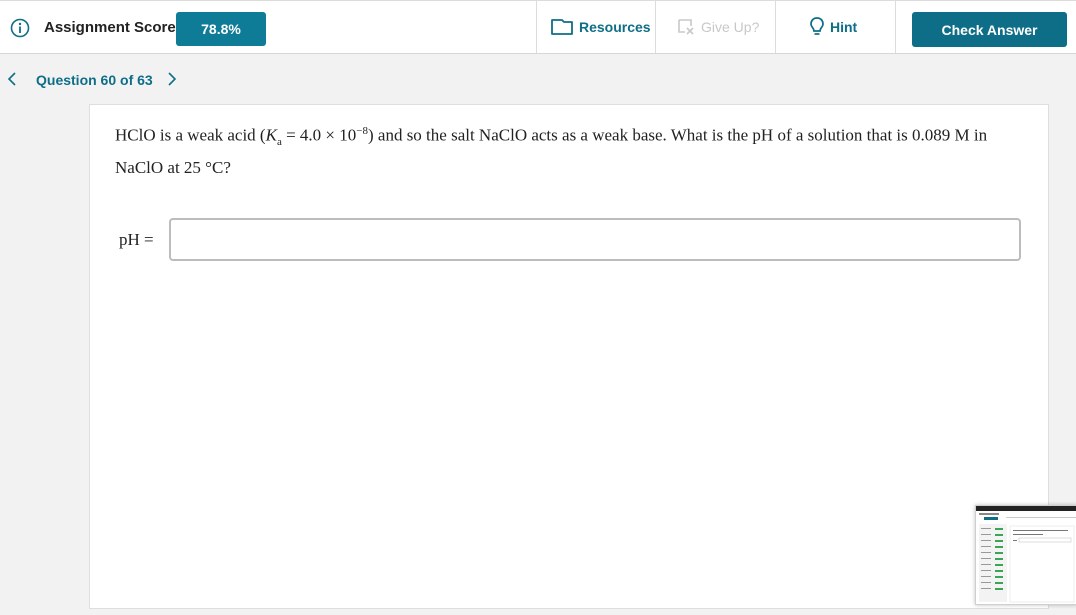 The image size is (1076, 615). What do you see at coordinates (844, 27) in the screenshot?
I see `hint-label: Hint` at bounding box center [844, 27].